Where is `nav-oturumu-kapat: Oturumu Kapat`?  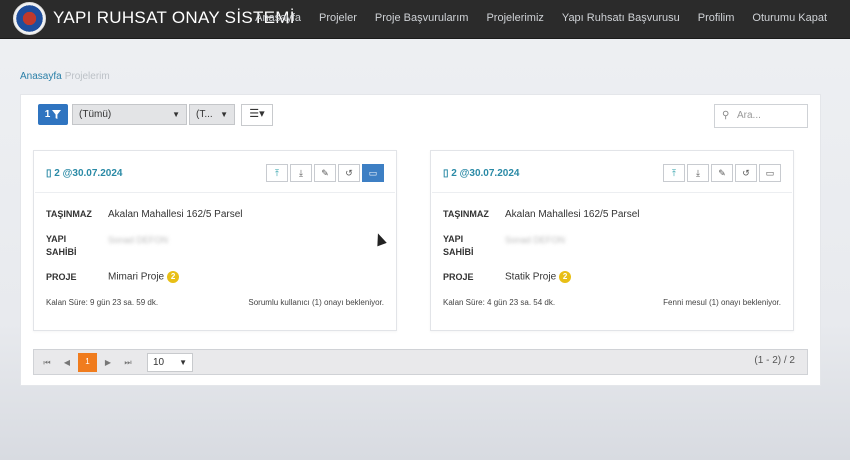
nav-oturumu-kapat: Oturumu Kapat is located at coordinates (789, 19).